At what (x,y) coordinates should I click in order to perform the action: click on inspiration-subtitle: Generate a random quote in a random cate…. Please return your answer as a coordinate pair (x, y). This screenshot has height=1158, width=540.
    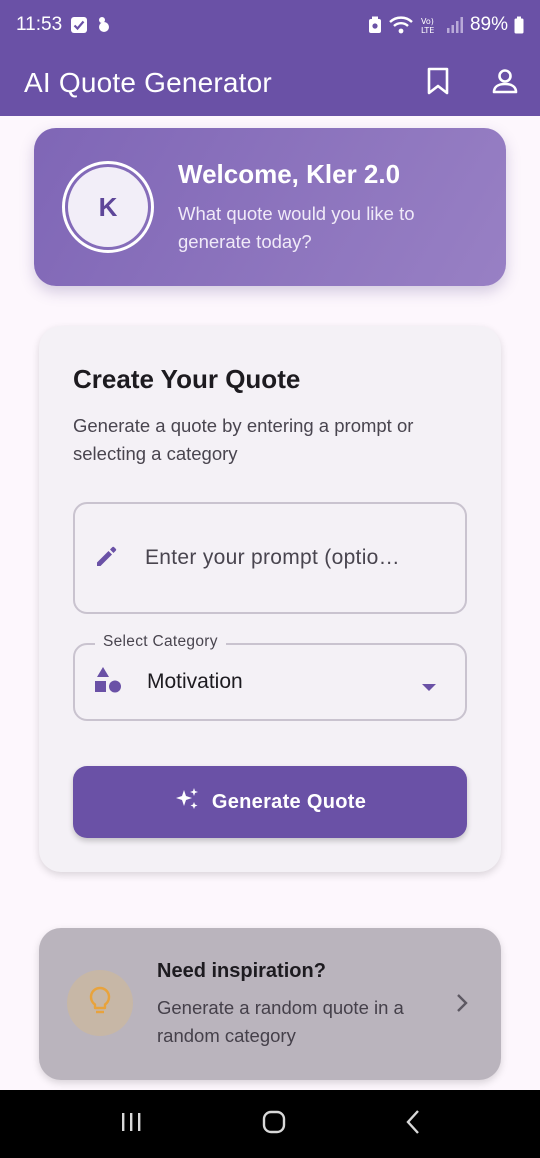
    Looking at the image, I should click on (280, 1021).